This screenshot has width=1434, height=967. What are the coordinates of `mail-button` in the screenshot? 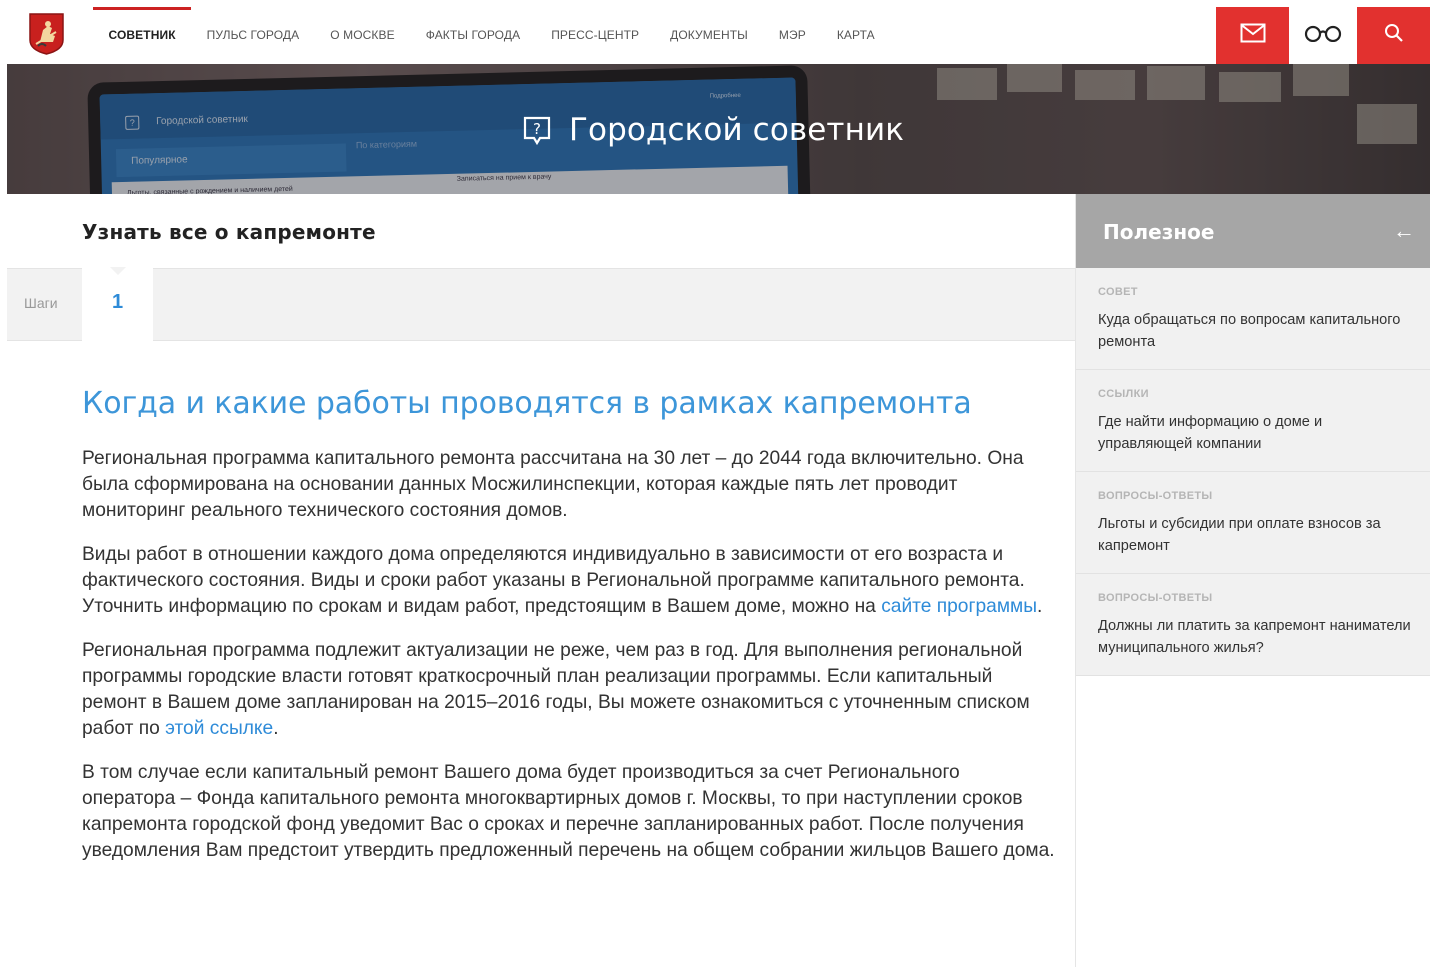 It's located at (1252, 35).